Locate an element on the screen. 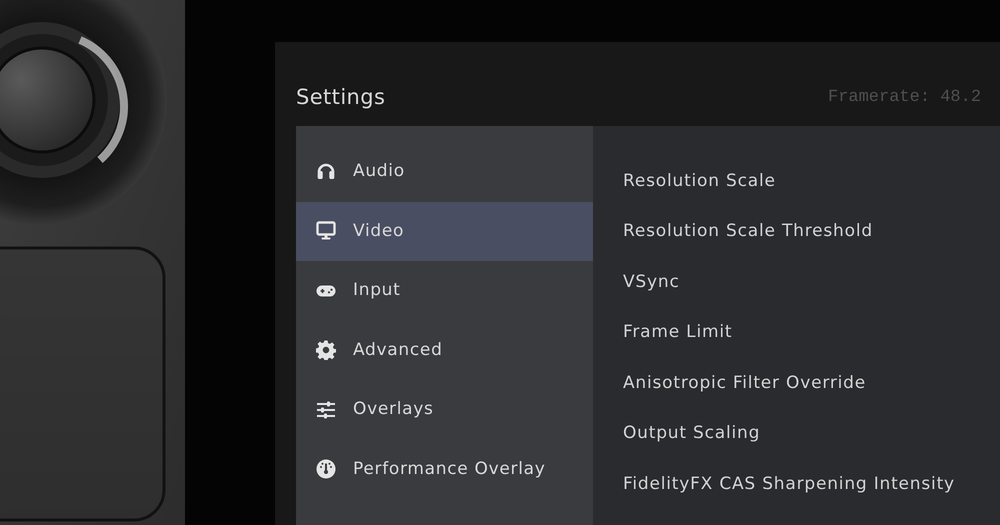 This screenshot has width=1000, height=525. monitor-icon is located at coordinates (326, 231).